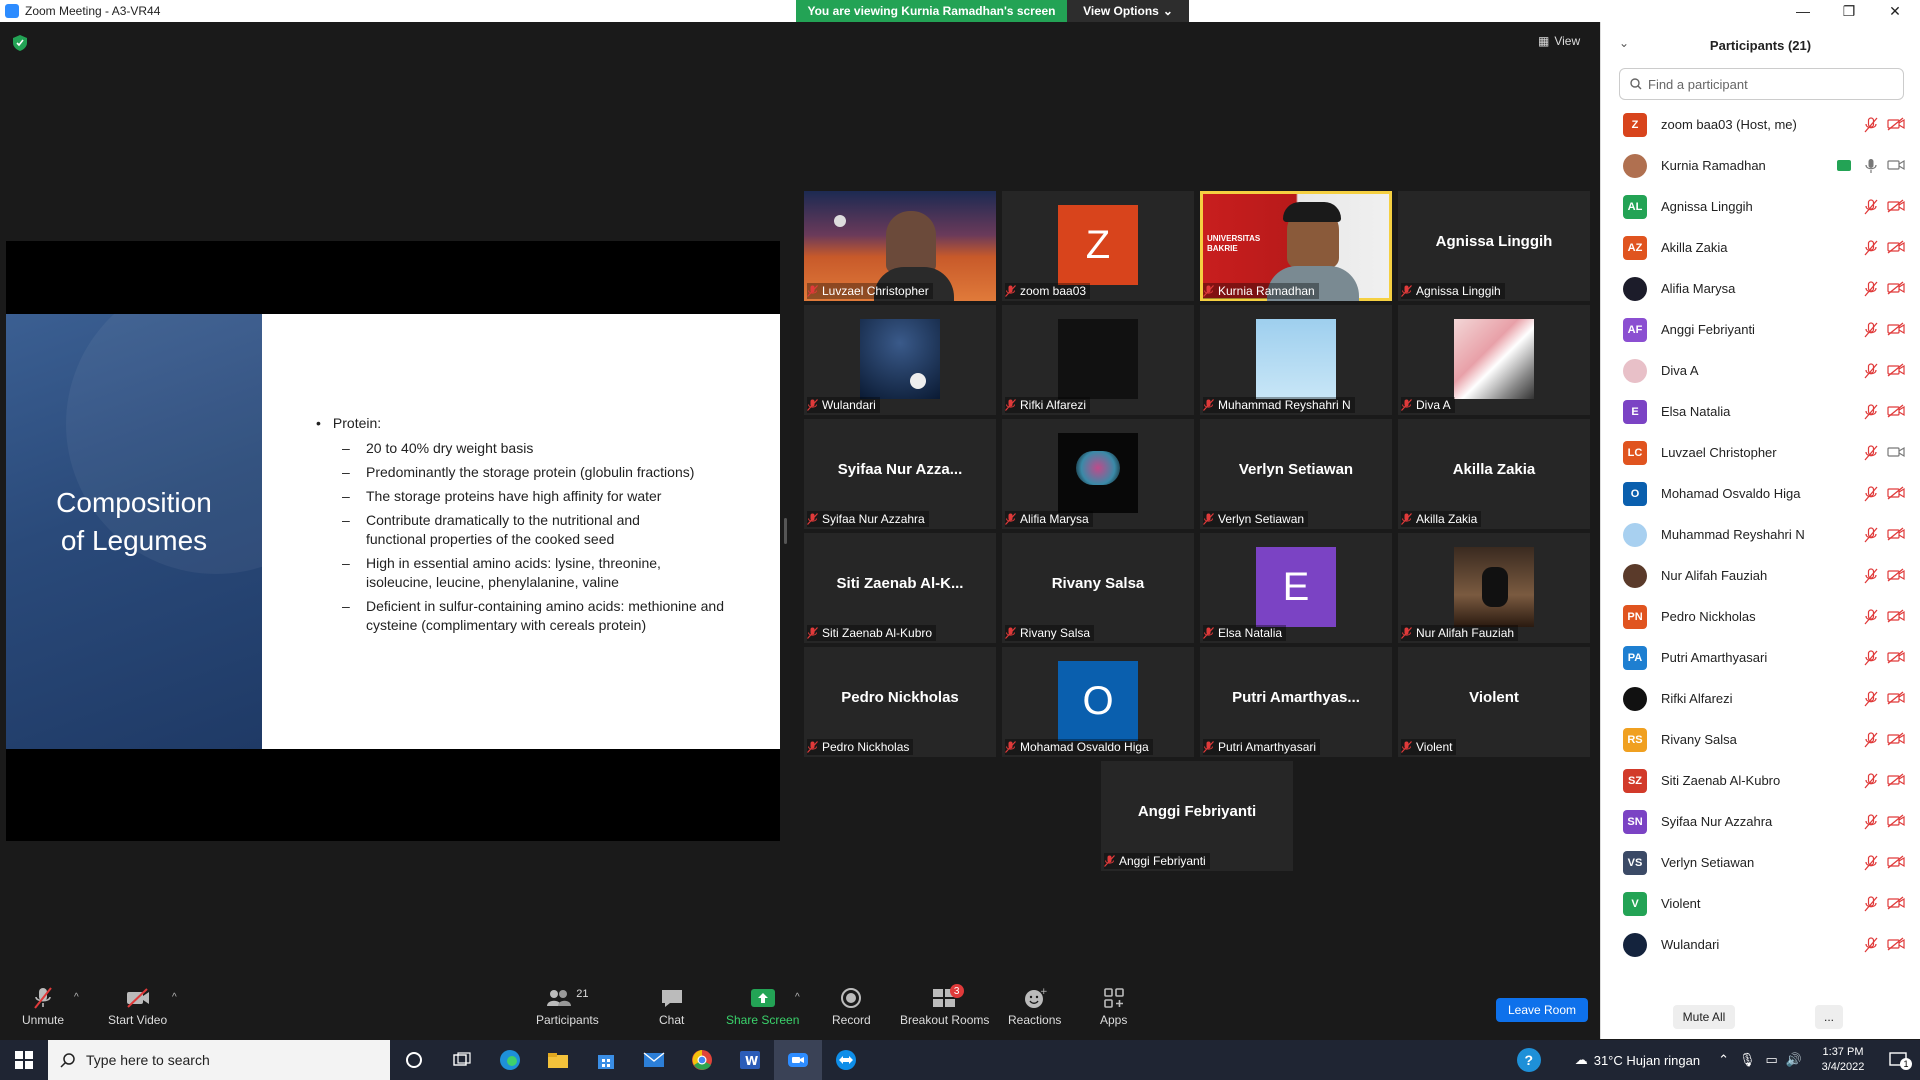 The image size is (1920, 1080). Describe the element at coordinates (944, 1005) in the screenshot. I see `breakout-rooms-button: 3 Breakout Rooms` at that location.